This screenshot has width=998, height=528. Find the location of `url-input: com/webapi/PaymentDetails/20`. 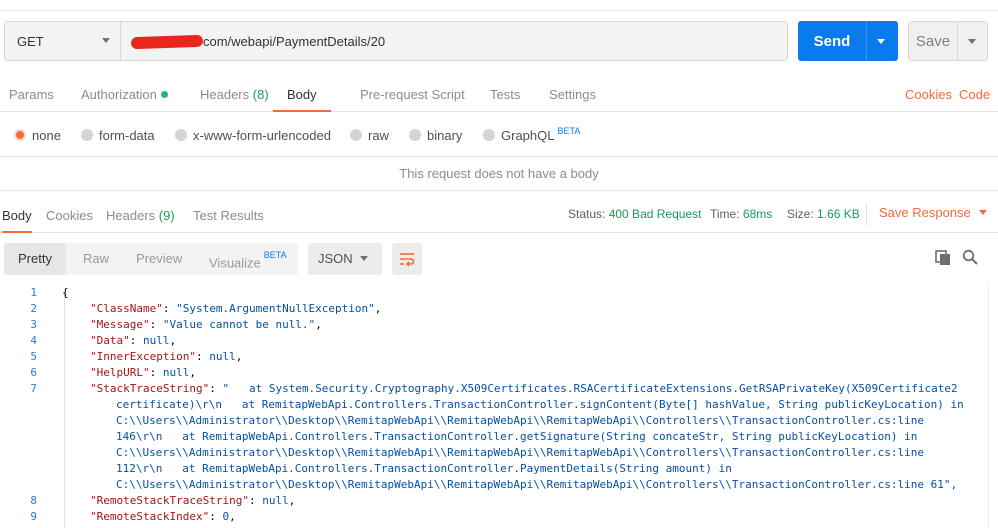

url-input: com/webapi/PaymentDetails/20 is located at coordinates (454, 41).